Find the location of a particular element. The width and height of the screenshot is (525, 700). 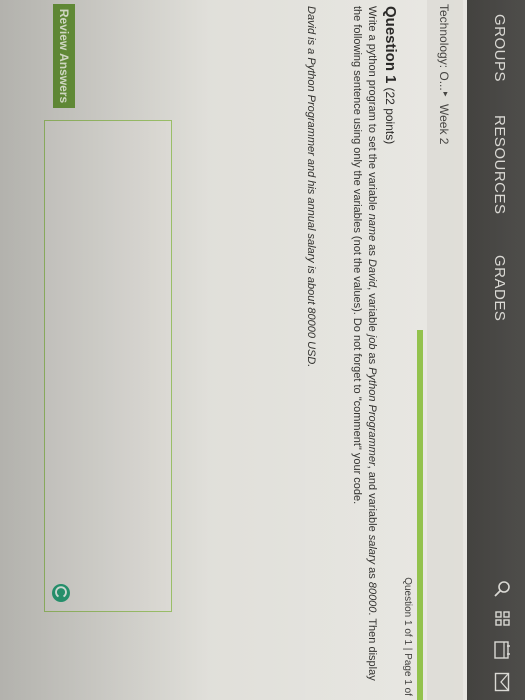

nav-groups: GROUPS is located at coordinates (499, 48).